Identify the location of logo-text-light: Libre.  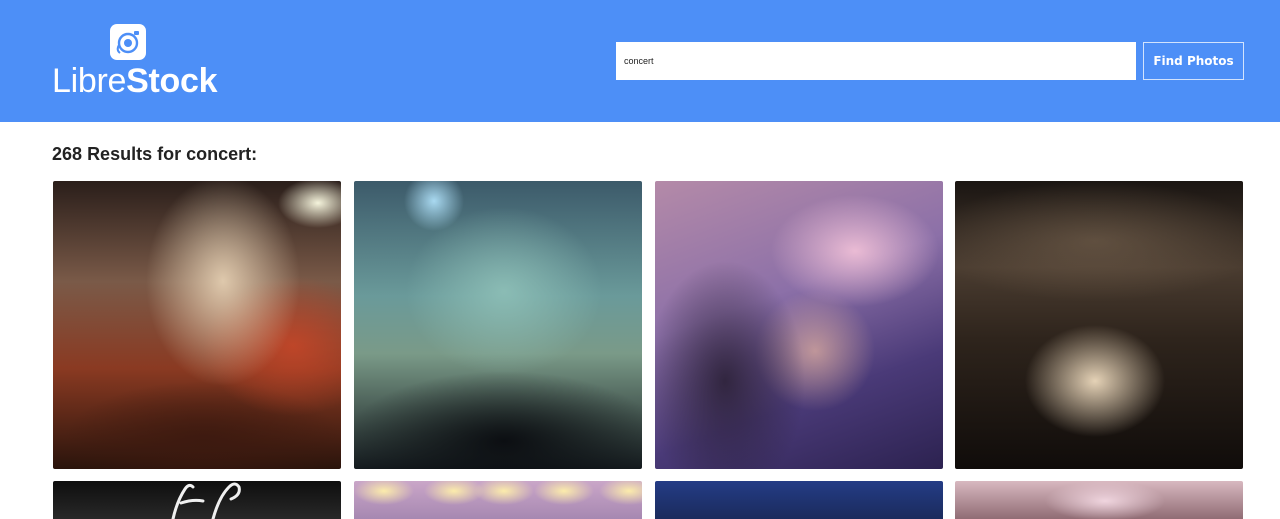
(89, 81).